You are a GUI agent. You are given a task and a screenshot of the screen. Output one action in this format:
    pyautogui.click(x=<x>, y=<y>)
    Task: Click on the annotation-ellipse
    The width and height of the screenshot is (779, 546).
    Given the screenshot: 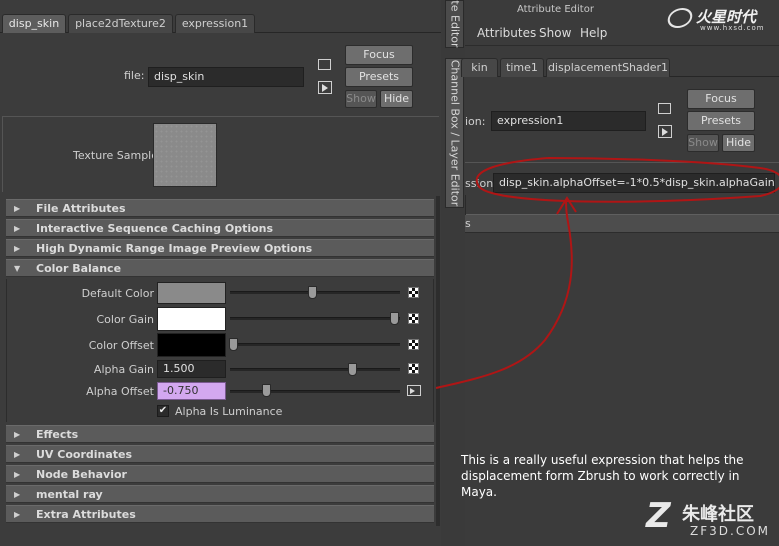 What is the action you would take?
    pyautogui.click(x=627, y=180)
    